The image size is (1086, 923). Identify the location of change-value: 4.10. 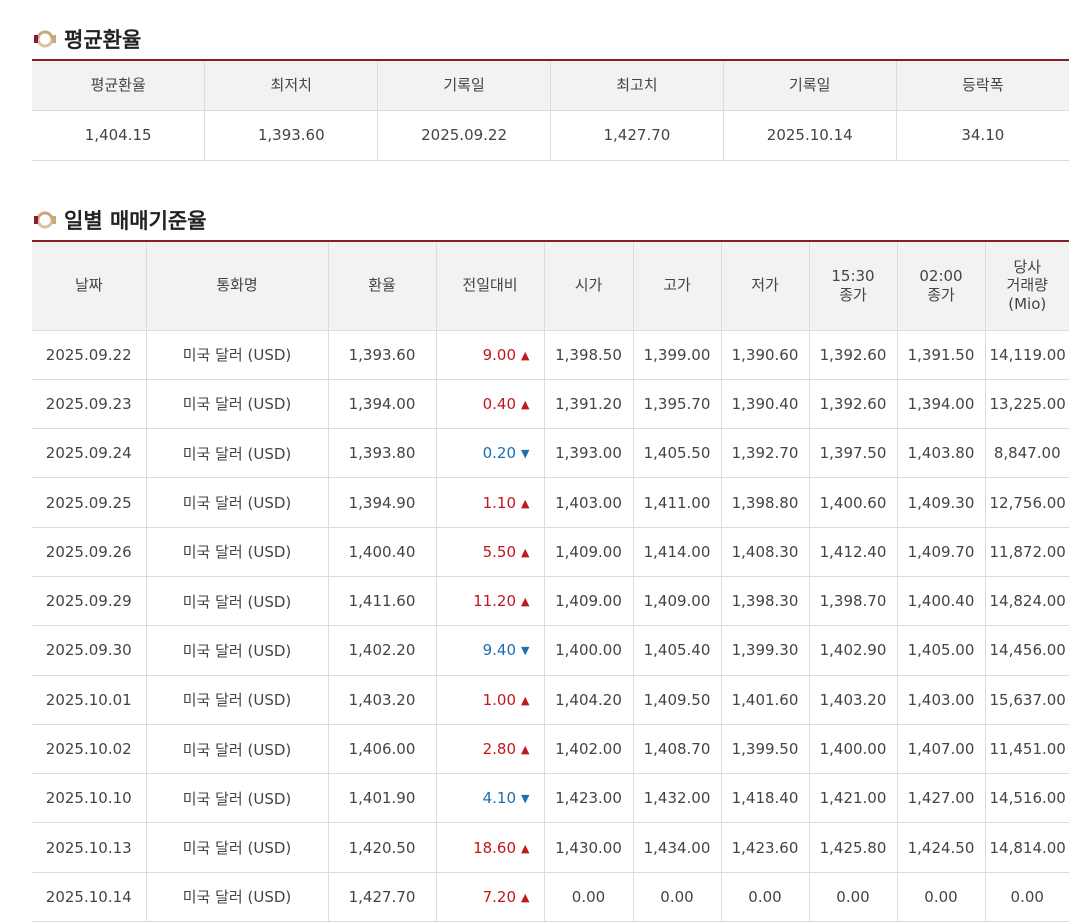
(499, 798).